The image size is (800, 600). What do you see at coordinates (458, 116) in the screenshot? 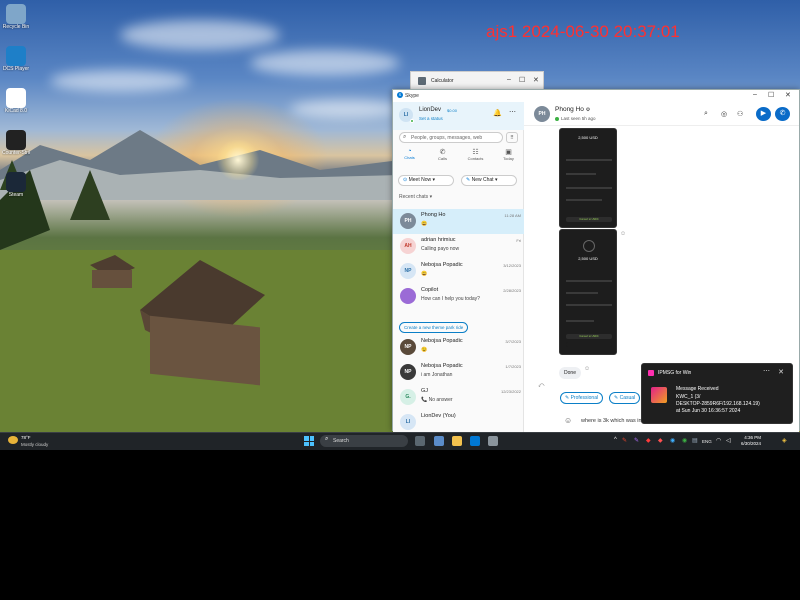
I see `profile-header: LI LionDev $0.00 Set a status 🔔 ⋯` at bounding box center [458, 116].